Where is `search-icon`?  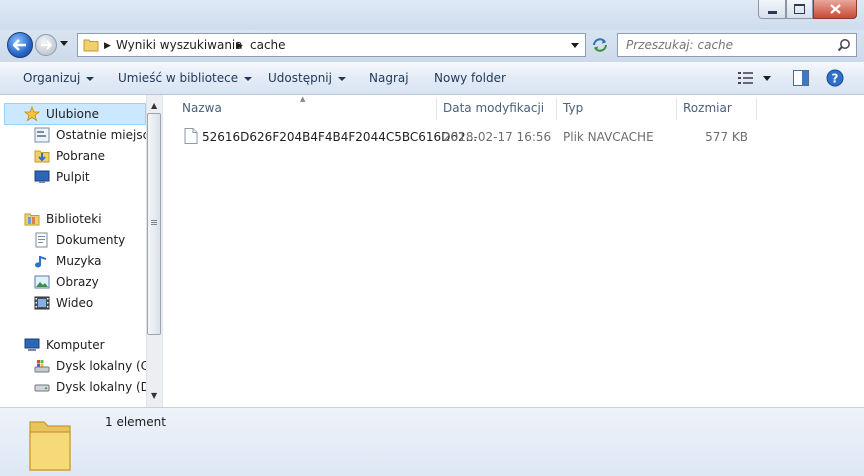 search-icon is located at coordinates (844, 45).